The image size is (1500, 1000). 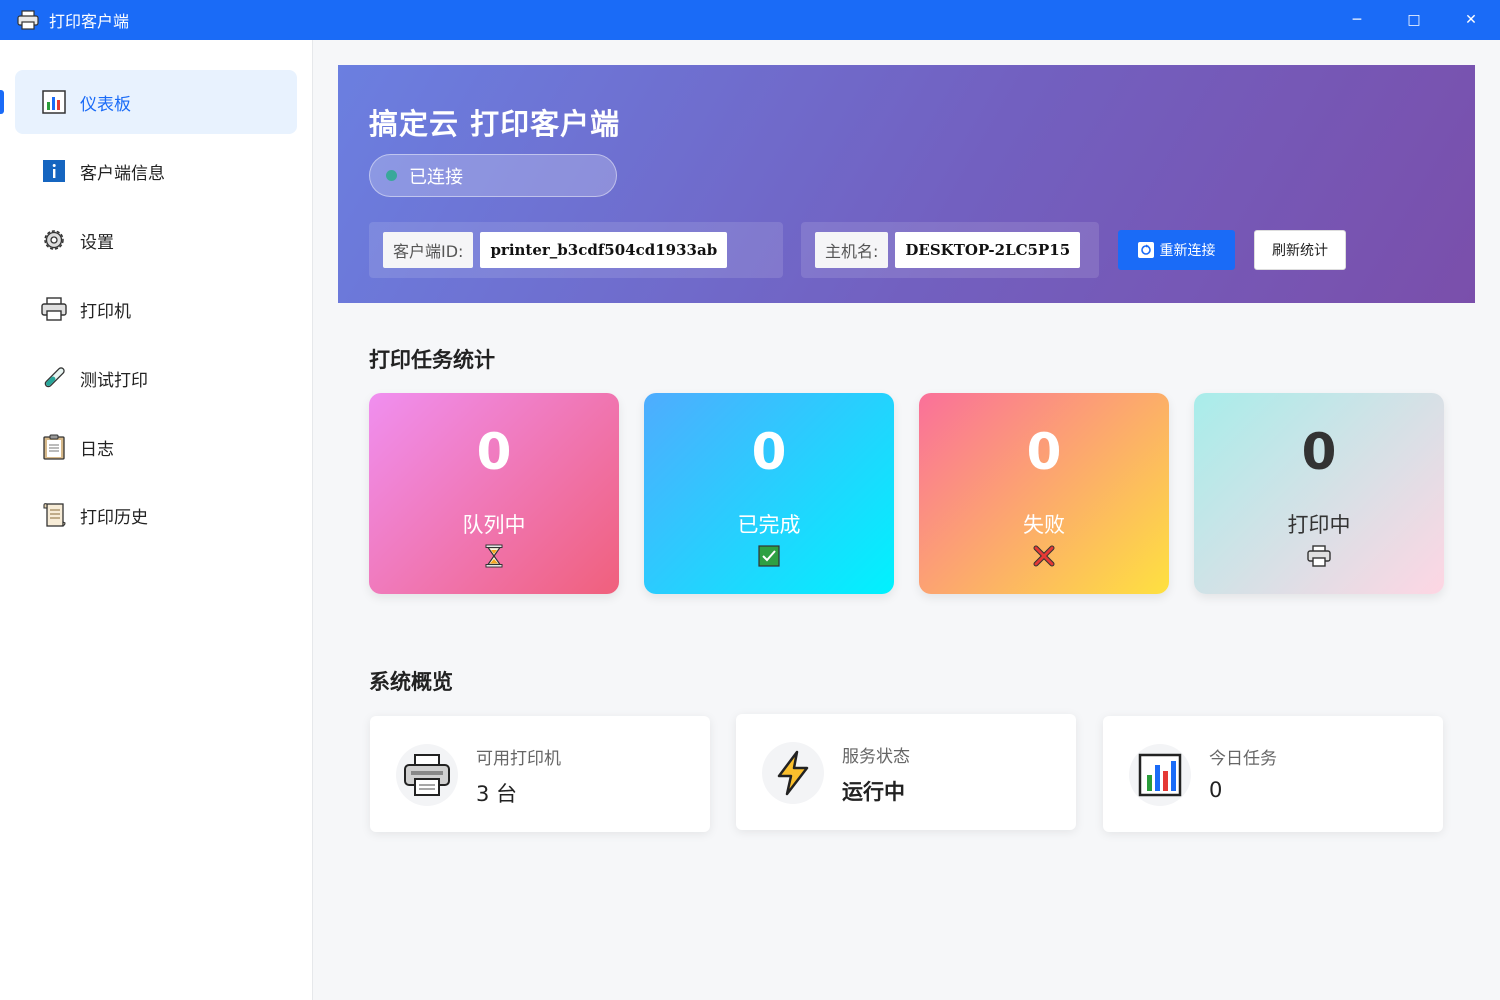 What do you see at coordinates (1243, 759) in the screenshot?
I see `overview-label: 今日任务` at bounding box center [1243, 759].